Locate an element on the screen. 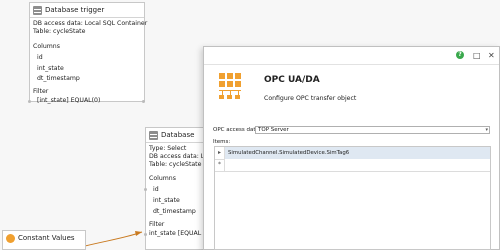 The image size is (500, 250). node-title: Database is located at coordinates (178, 135).